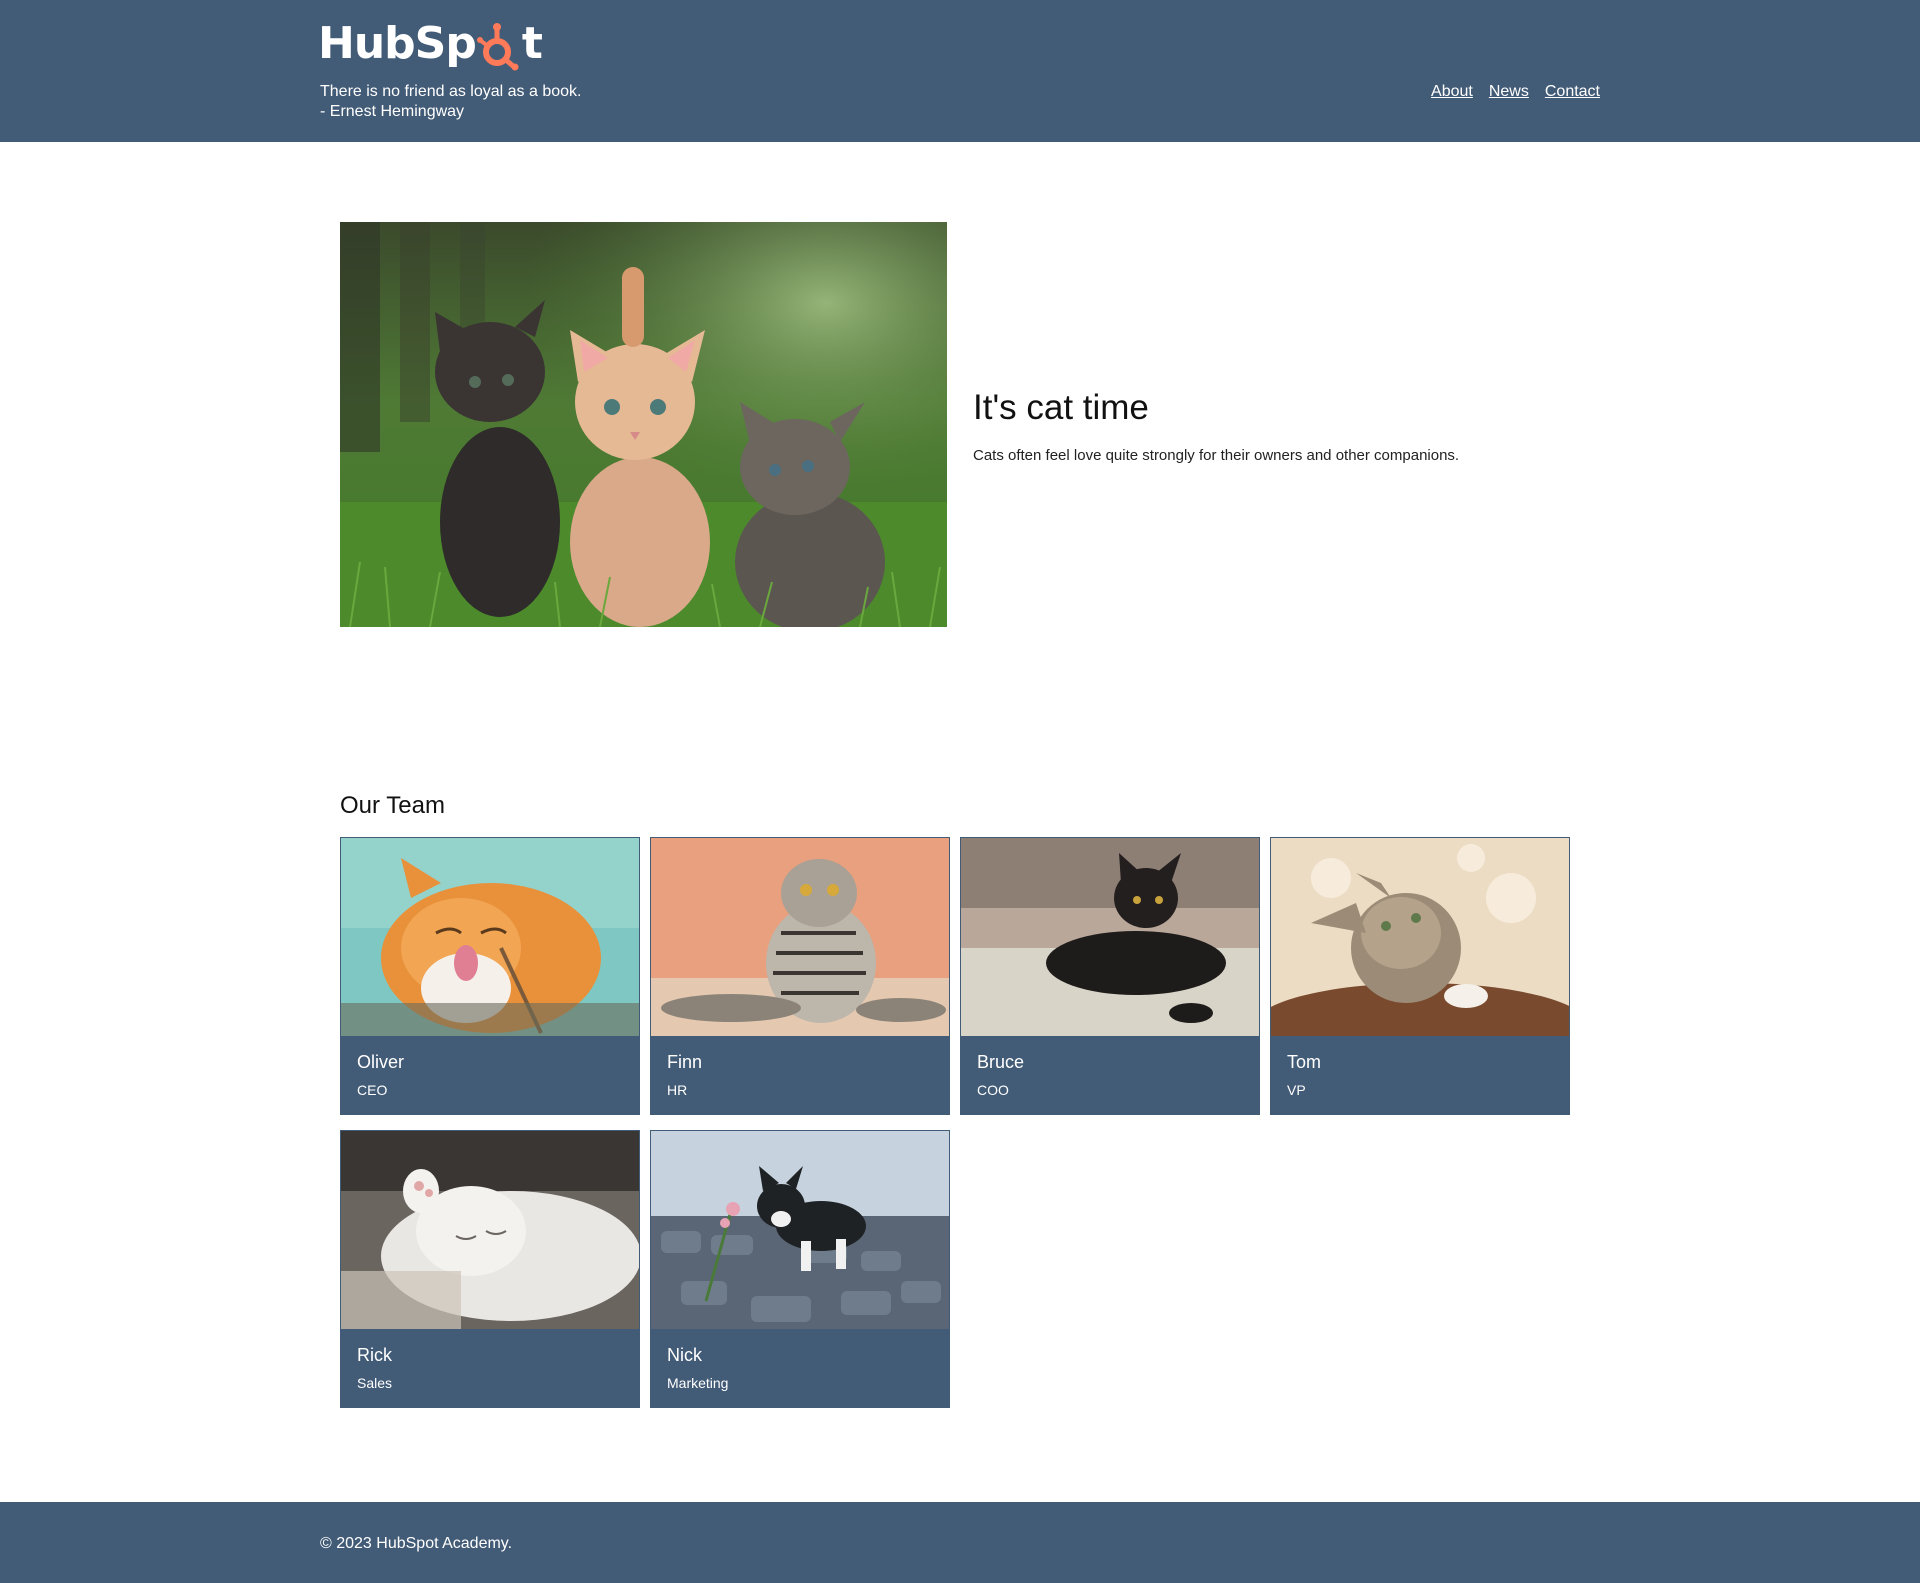 The height and width of the screenshot is (1583, 1920). What do you see at coordinates (392, 805) in the screenshot?
I see `team-heading: Our Team` at bounding box center [392, 805].